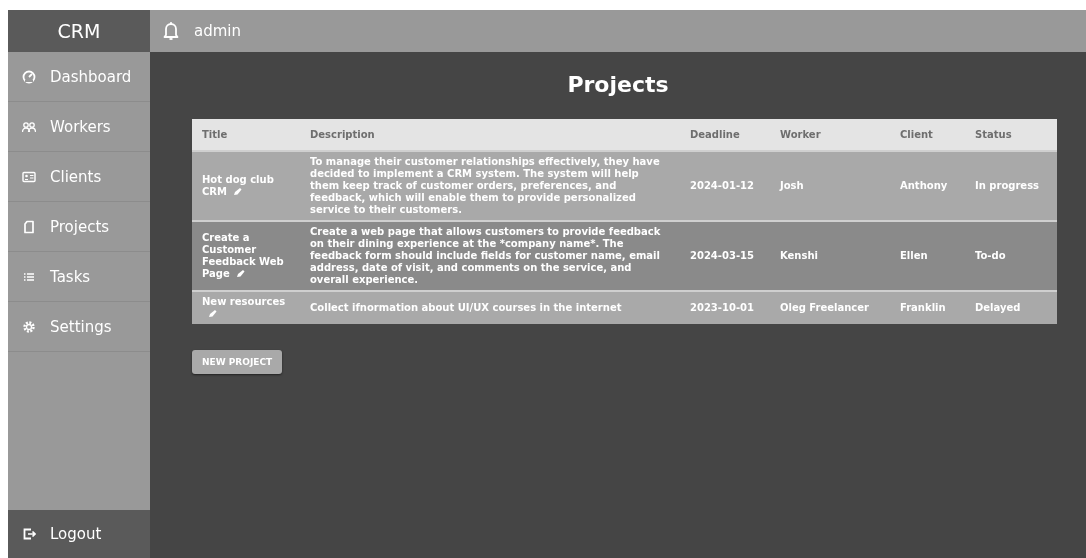 This screenshot has width=1086, height=558. What do you see at coordinates (171, 31) in the screenshot?
I see `bell-icon` at bounding box center [171, 31].